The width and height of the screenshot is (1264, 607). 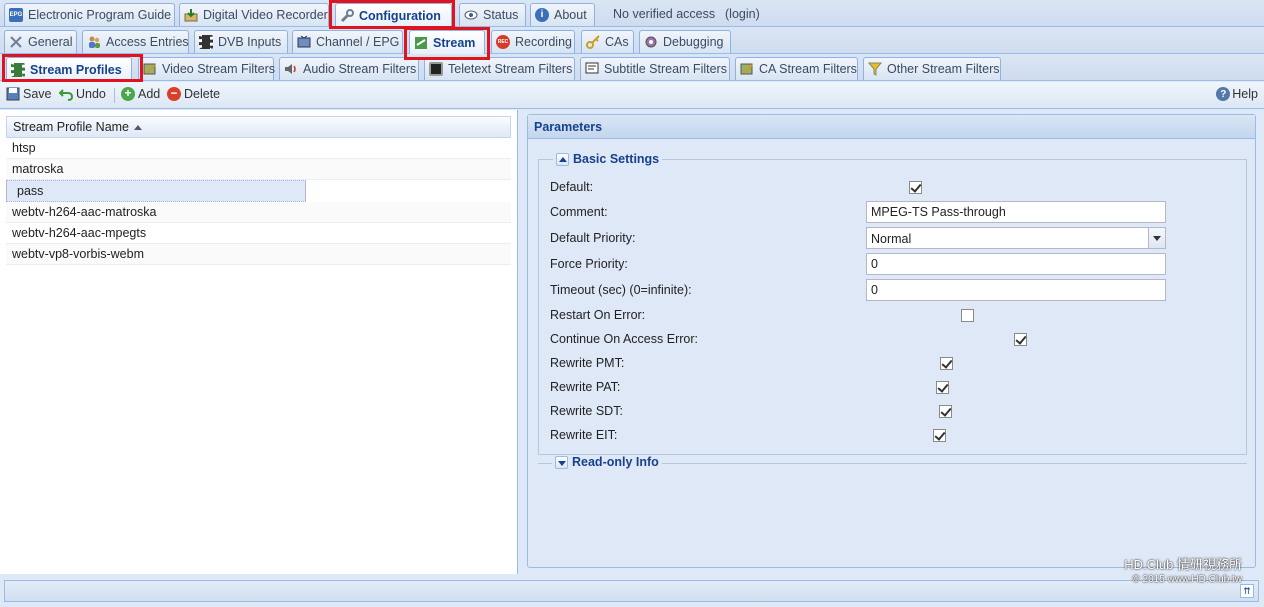 I want to click on pmt-checkbox, so click(x=947, y=363).